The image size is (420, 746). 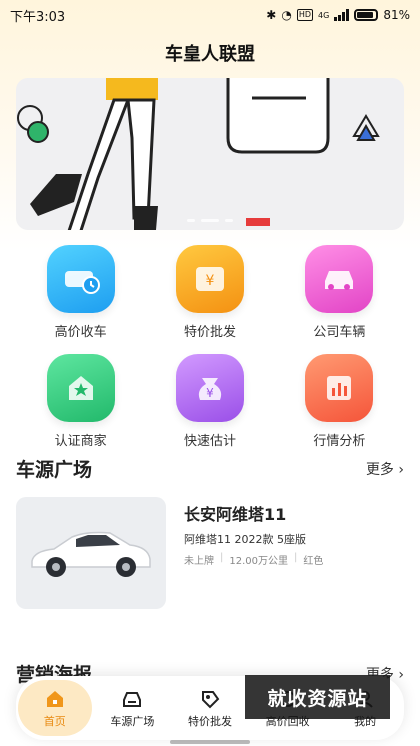 What do you see at coordinates (209, 441) in the screenshot?
I see `quick-action-label: 快速估计` at bounding box center [209, 441].